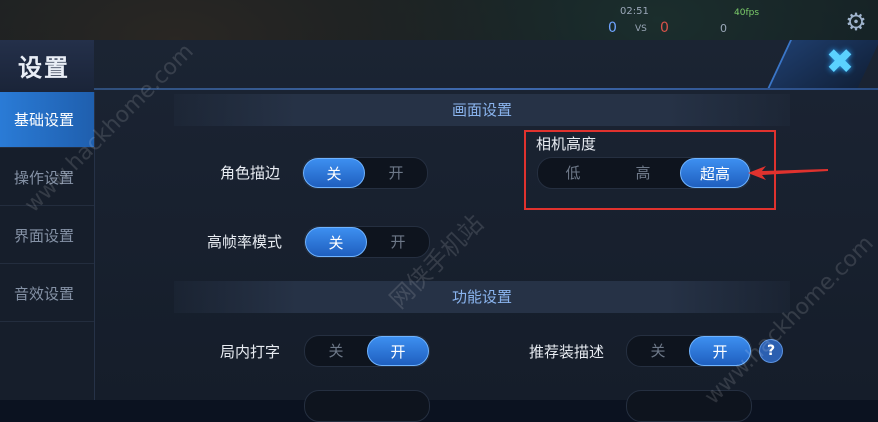  I want to click on next-row-toggle-right, so click(689, 406).